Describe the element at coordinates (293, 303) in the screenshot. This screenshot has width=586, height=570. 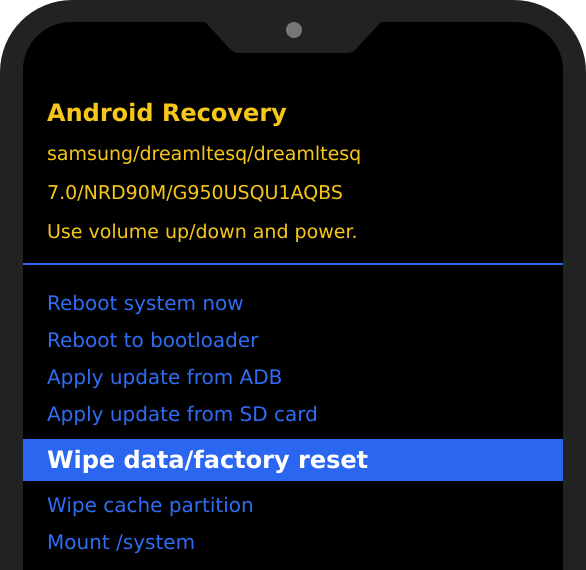
I see `menu-item: Reboot system now` at that location.